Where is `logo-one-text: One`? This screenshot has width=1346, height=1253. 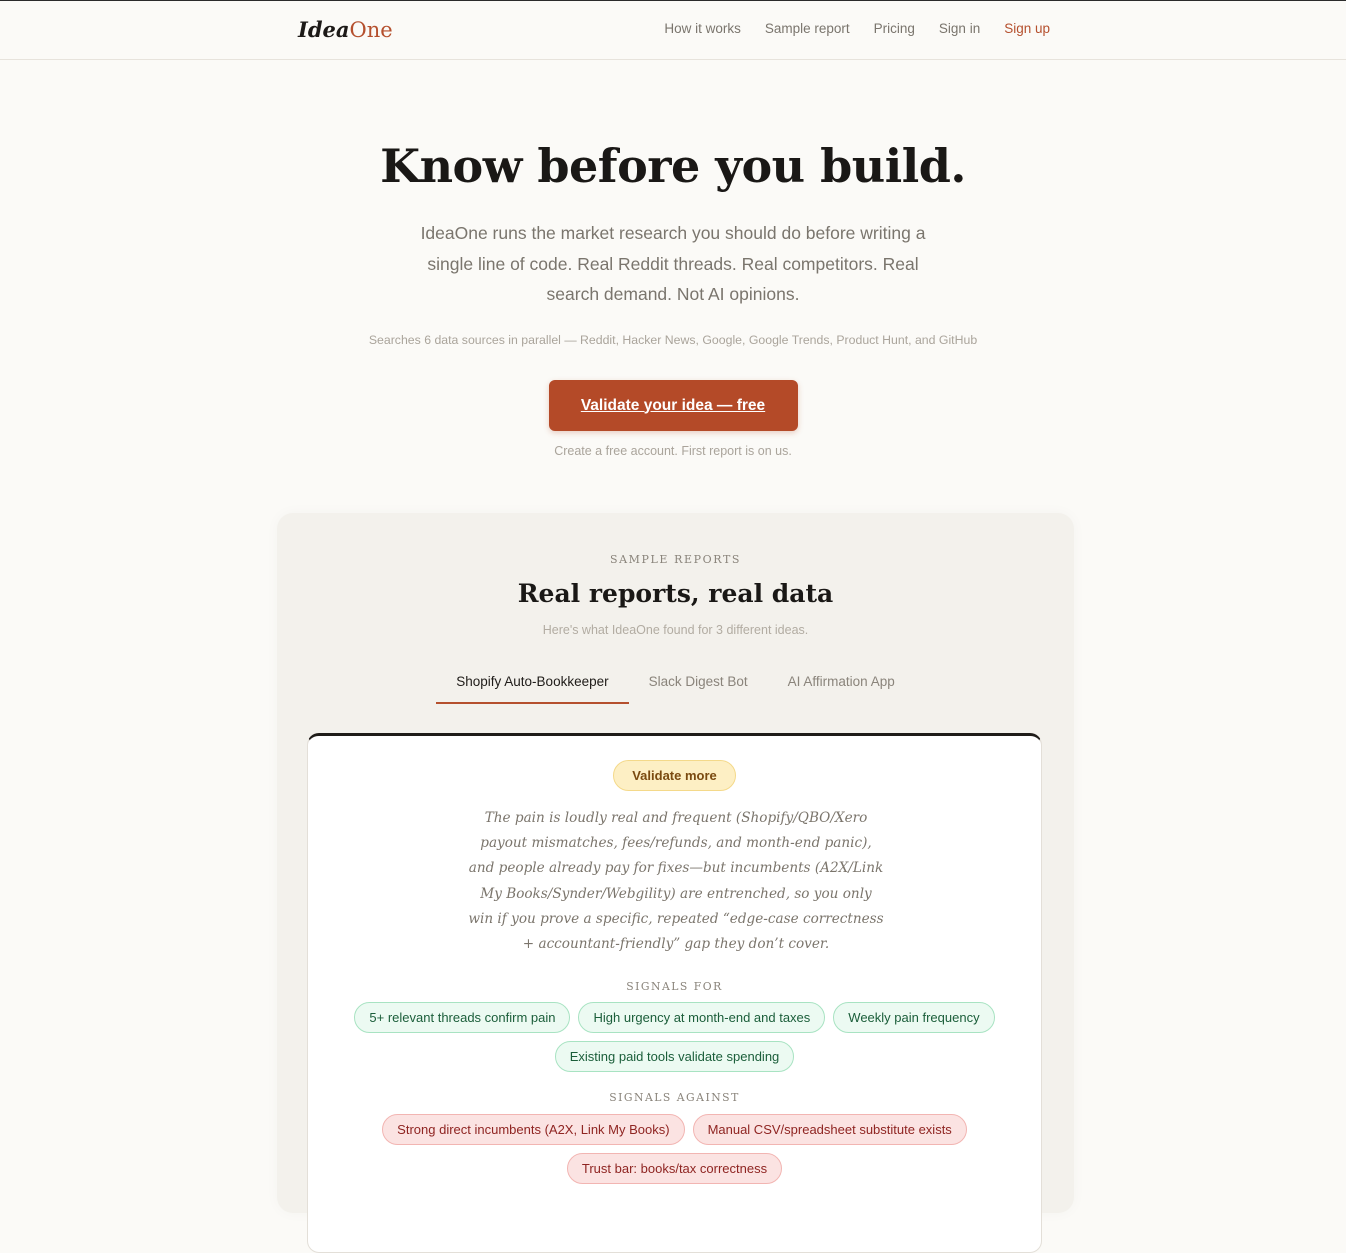
logo-one-text: One is located at coordinates (371, 30).